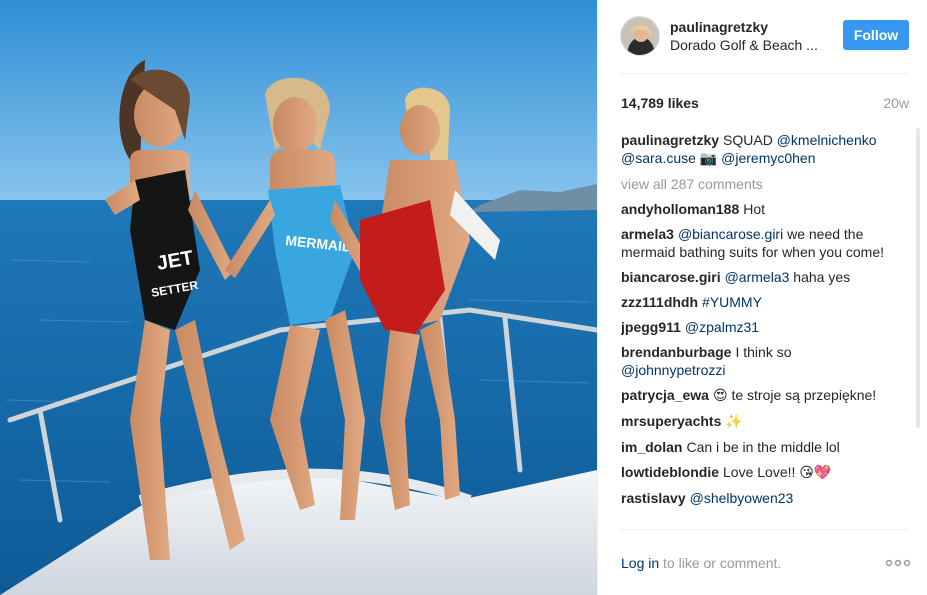 The image size is (927, 595). Describe the element at coordinates (670, 140) in the screenshot. I see `caption-user: paulinagretzky` at that location.